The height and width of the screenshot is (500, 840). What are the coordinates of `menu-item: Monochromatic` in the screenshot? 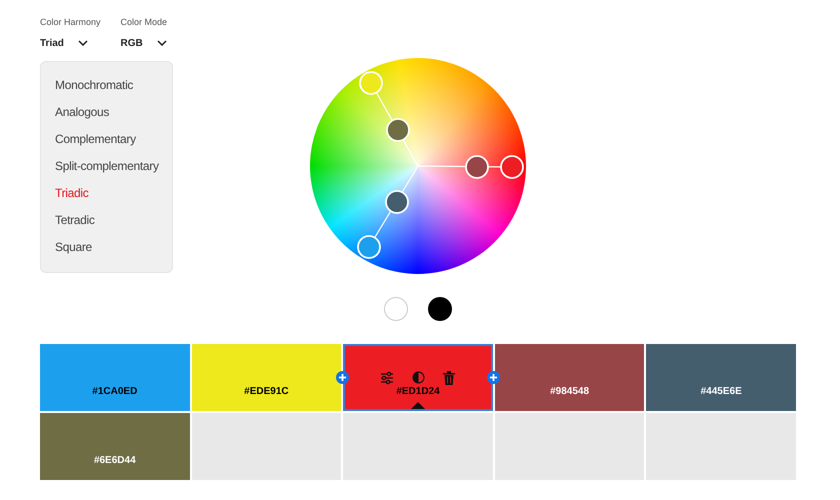 It's located at (113, 85).